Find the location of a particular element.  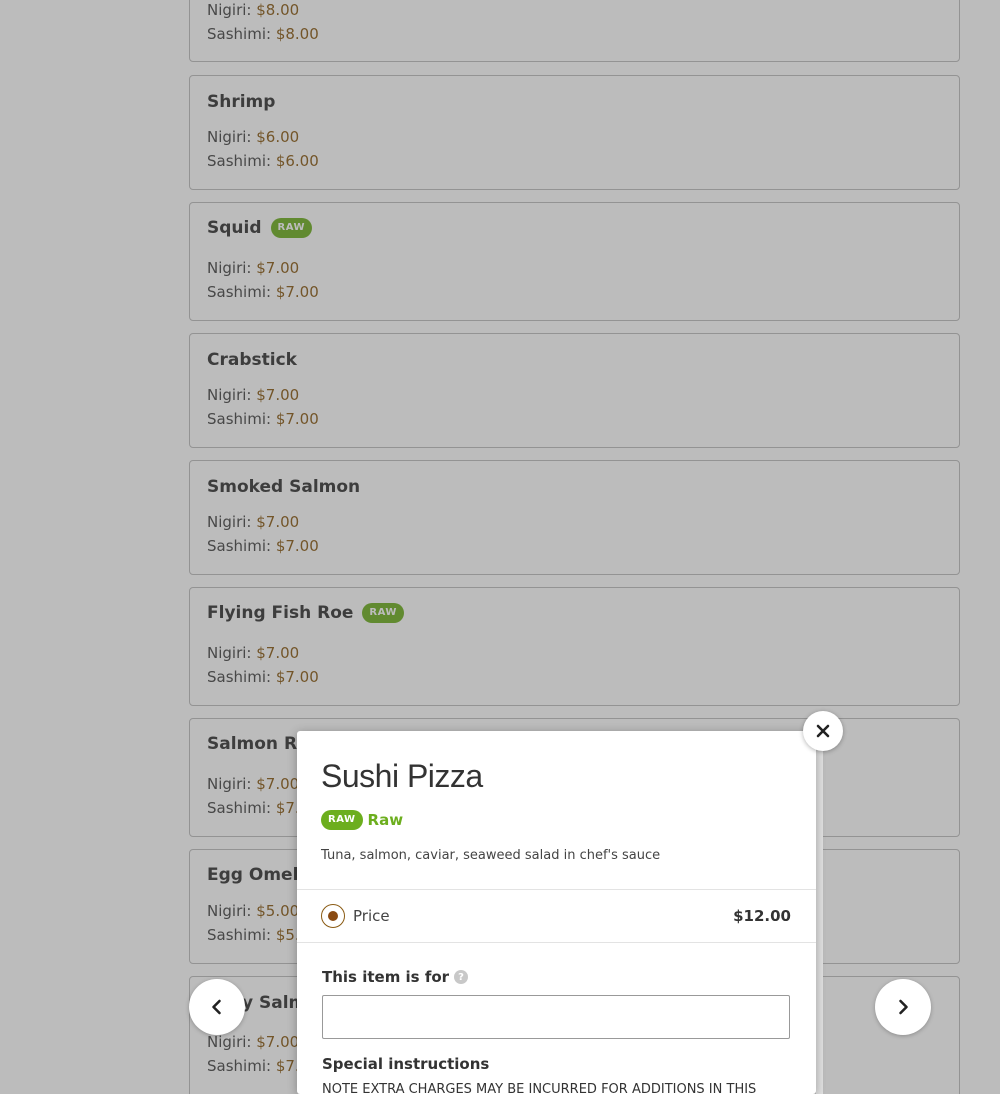

modal-title: Sushi Pizza is located at coordinates (402, 776).